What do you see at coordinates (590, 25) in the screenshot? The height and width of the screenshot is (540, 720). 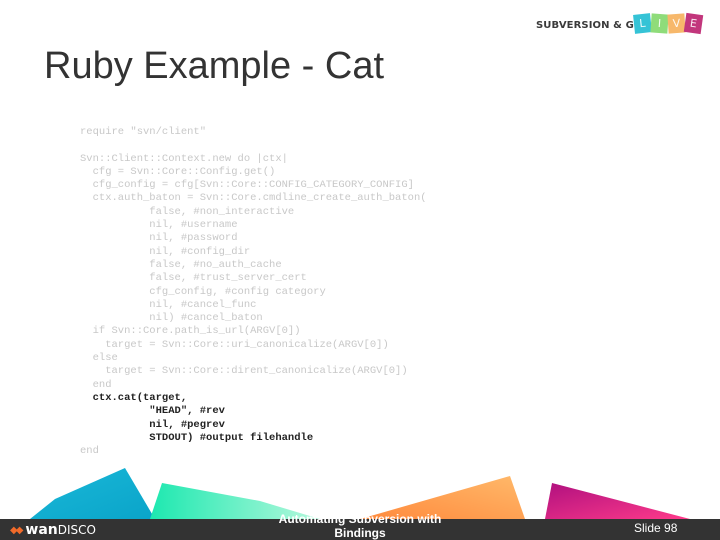 I see `conference-brand-text: SUBVERSION & GIT` at bounding box center [590, 25].